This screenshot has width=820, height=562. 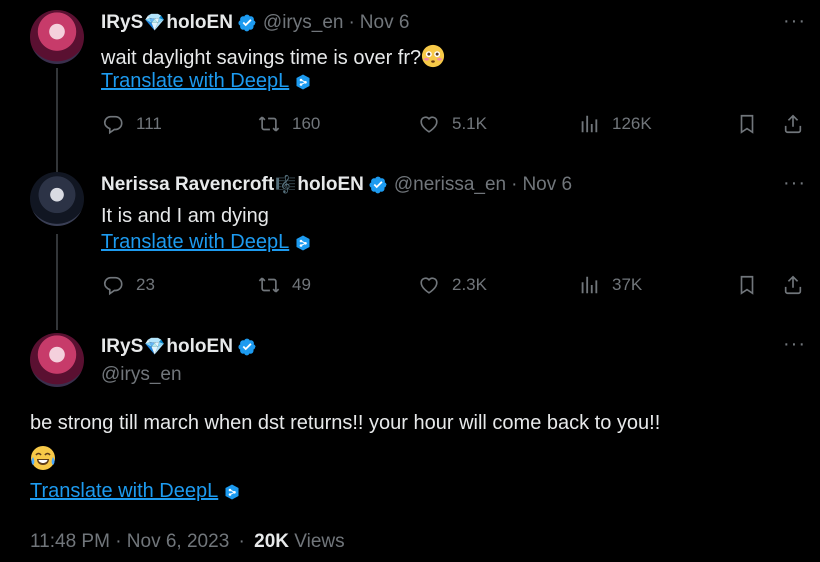 What do you see at coordinates (289, 124) in the screenshot?
I see `repost-button: 160` at bounding box center [289, 124].